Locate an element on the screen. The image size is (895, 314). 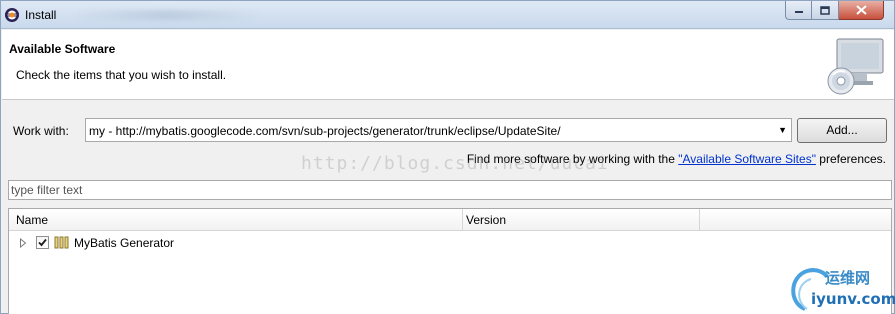
logo-text-en: iyunv.com is located at coordinates (853, 299).